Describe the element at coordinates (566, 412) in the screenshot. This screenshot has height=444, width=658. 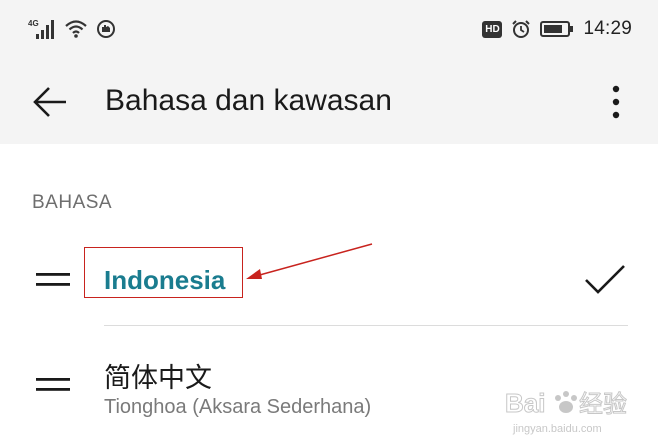
I see `baidu-watermark-logo: Bai 经验 jingyan.baidu.com` at that location.